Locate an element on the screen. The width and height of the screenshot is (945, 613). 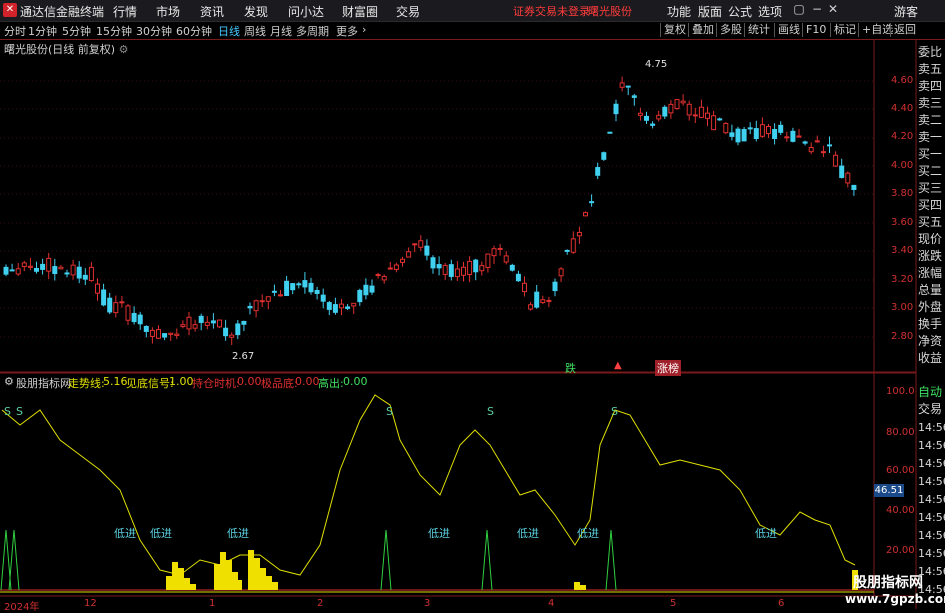
signal-spike is located at coordinates (386, 560).